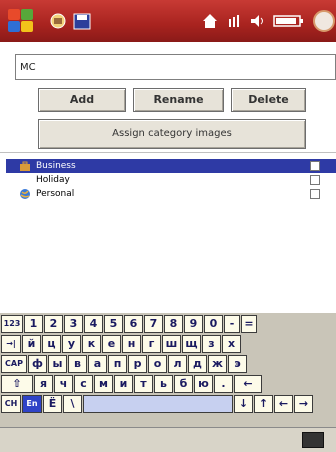  I want to click on key: 123, so click(12, 324).